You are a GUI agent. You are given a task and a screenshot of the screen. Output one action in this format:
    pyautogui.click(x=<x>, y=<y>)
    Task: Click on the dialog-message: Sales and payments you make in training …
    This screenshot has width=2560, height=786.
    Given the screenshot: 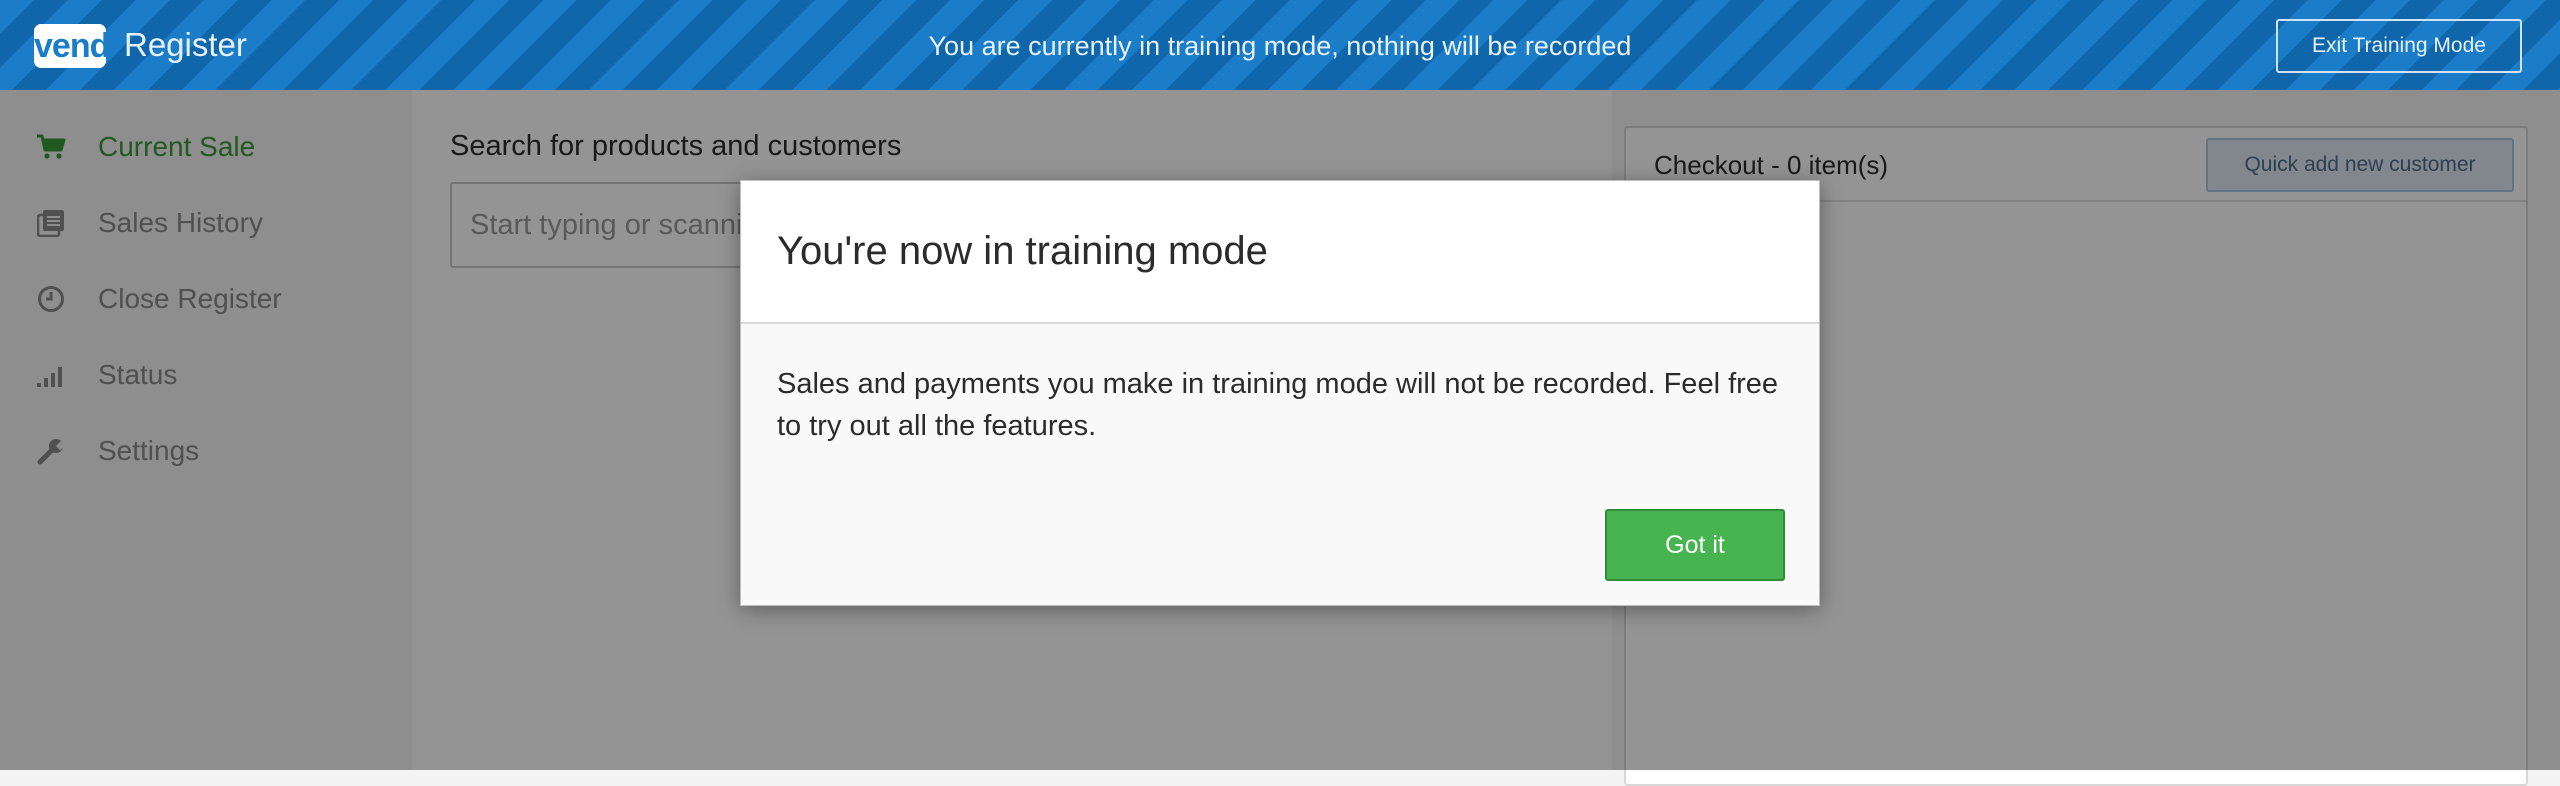 What is the action you would take?
    pyautogui.click(x=1278, y=405)
    